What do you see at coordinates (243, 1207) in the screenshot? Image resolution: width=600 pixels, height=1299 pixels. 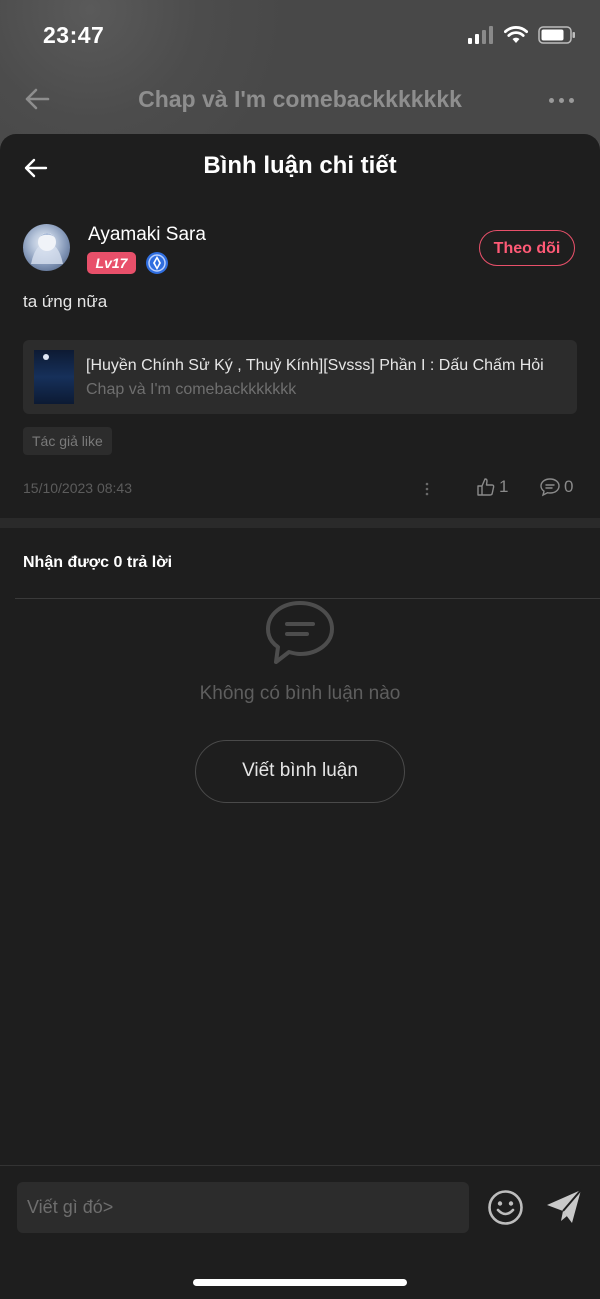 I see `comment-input: Viết gì đó>` at bounding box center [243, 1207].